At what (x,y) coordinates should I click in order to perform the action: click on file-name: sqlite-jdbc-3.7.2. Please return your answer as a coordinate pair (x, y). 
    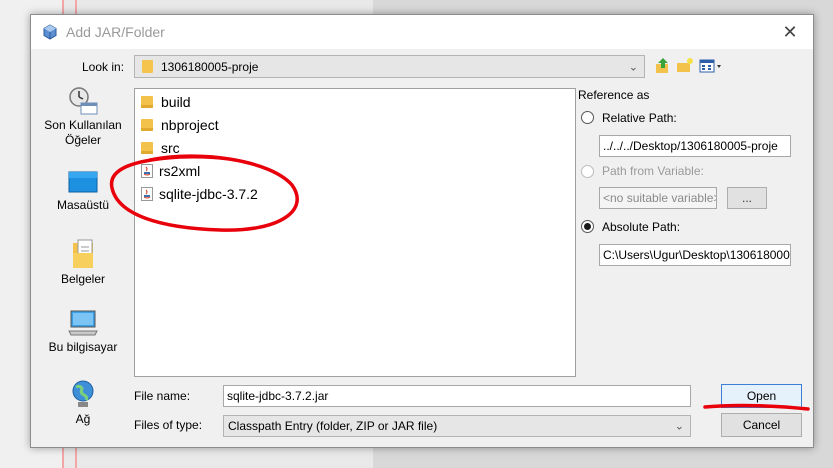
    Looking at the image, I should click on (208, 194).